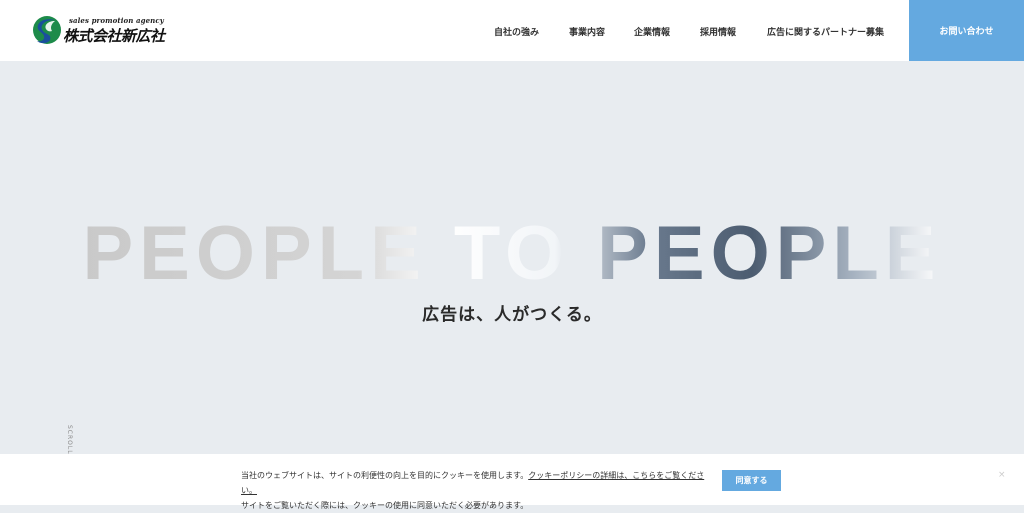  I want to click on hero-title-text: PEOPLE TO PEOPLE, so click(511, 251).